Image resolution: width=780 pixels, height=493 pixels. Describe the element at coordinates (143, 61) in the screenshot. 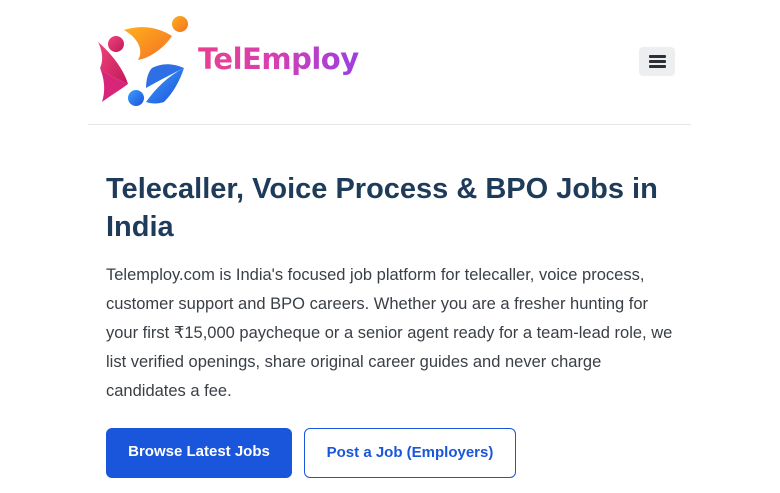

I see `people-logo-icon` at that location.